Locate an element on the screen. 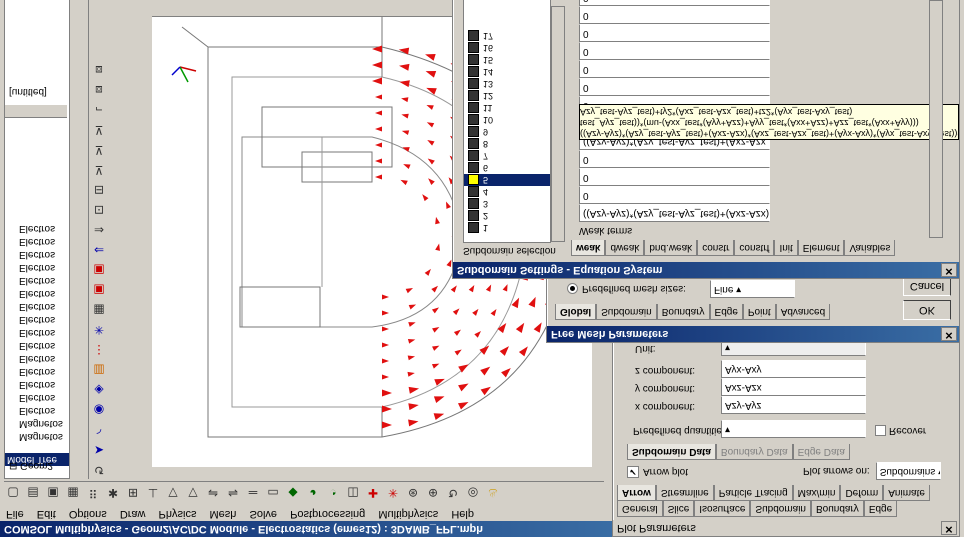 This screenshot has height=537, width=964. open-file-icon: ▤ is located at coordinates (33, 493).